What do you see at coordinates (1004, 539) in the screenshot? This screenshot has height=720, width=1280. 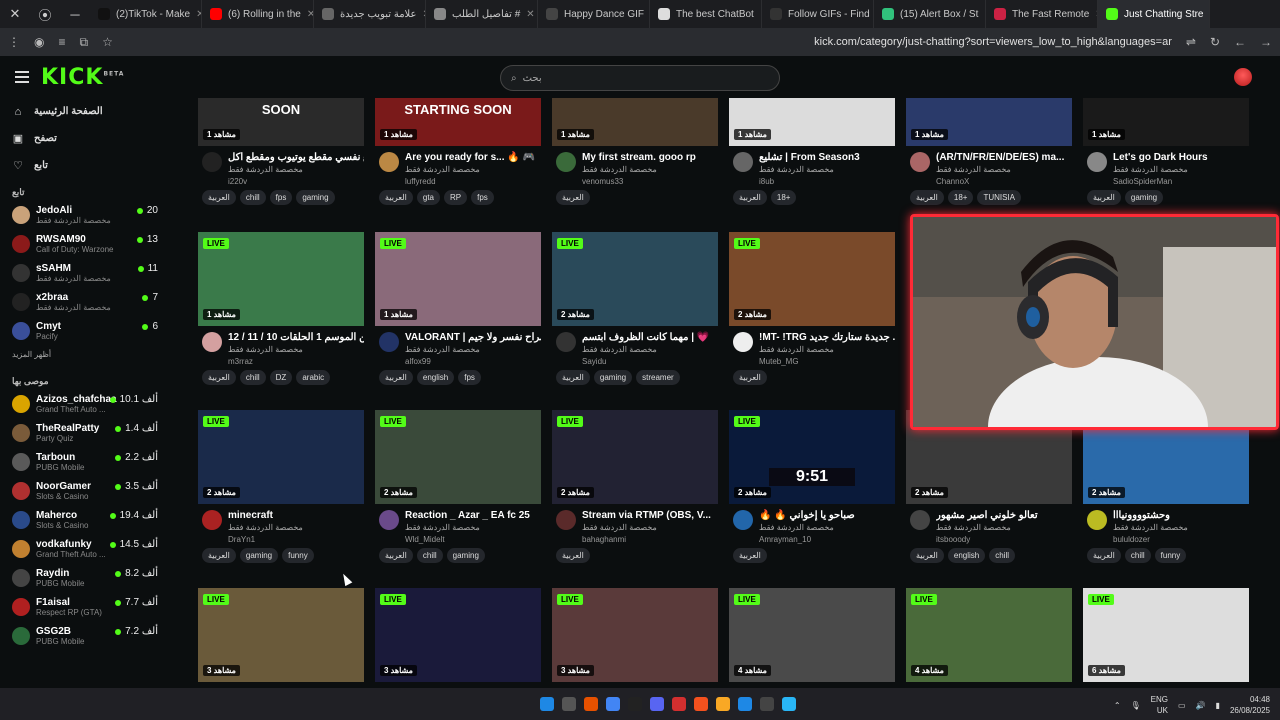 I see `streamer-name: itsbooody` at bounding box center [1004, 539].